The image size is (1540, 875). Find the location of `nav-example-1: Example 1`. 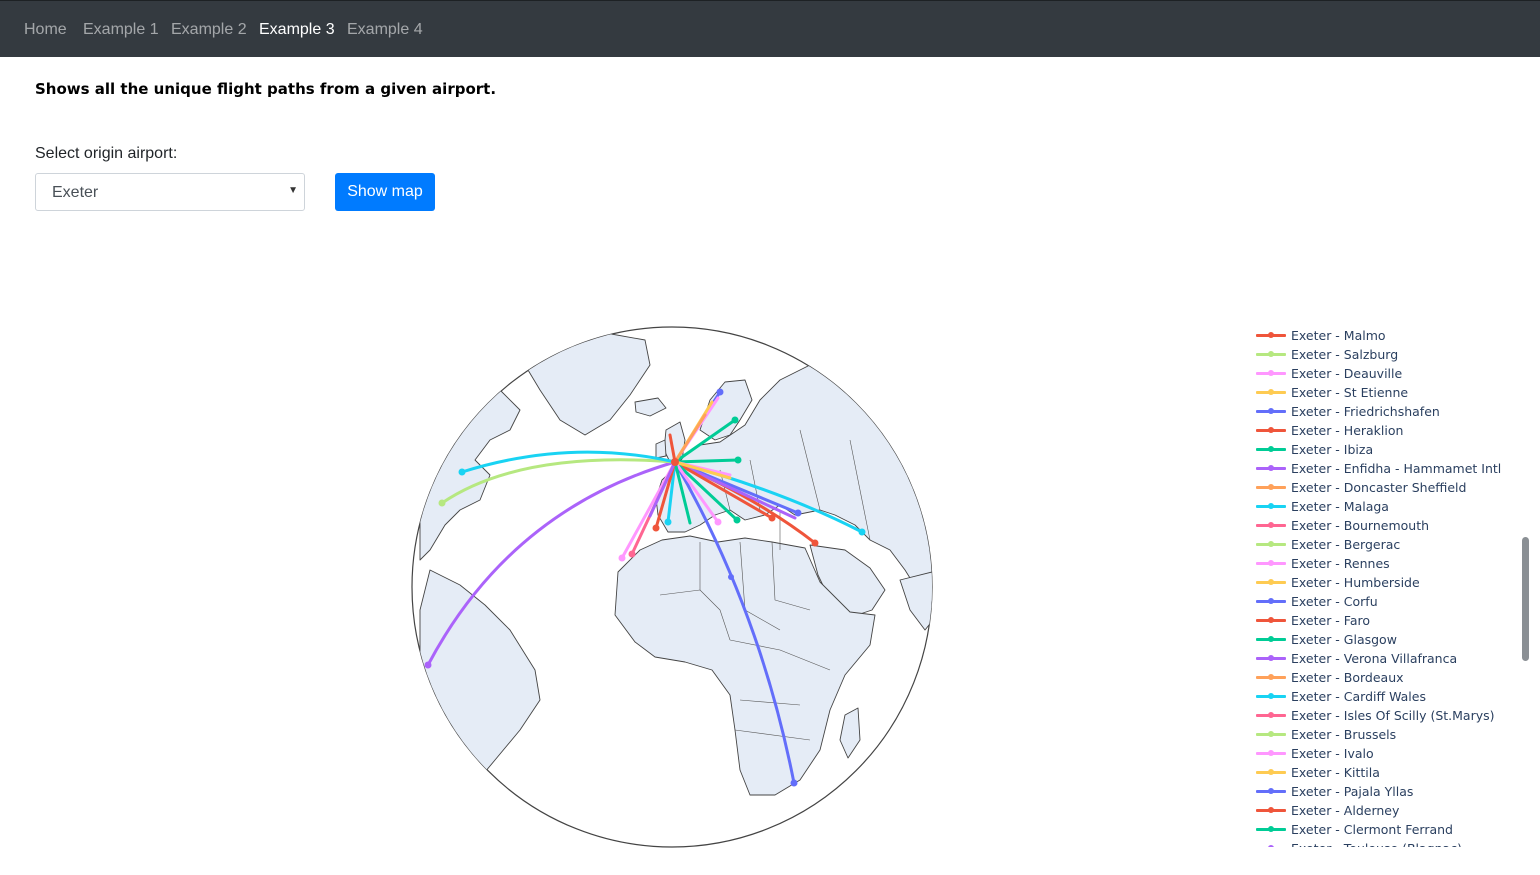

nav-example-1: Example 1 is located at coordinates (121, 30).